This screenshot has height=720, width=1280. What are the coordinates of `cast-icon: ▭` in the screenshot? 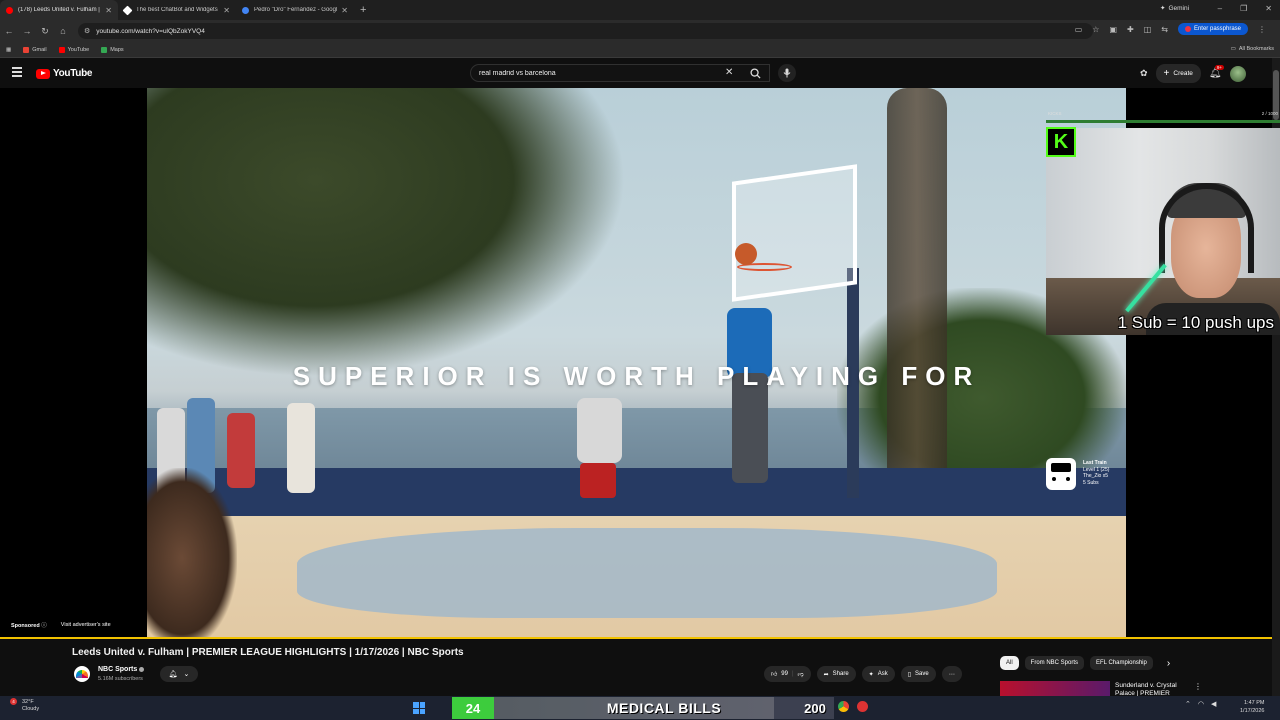 It's located at (1079, 29).